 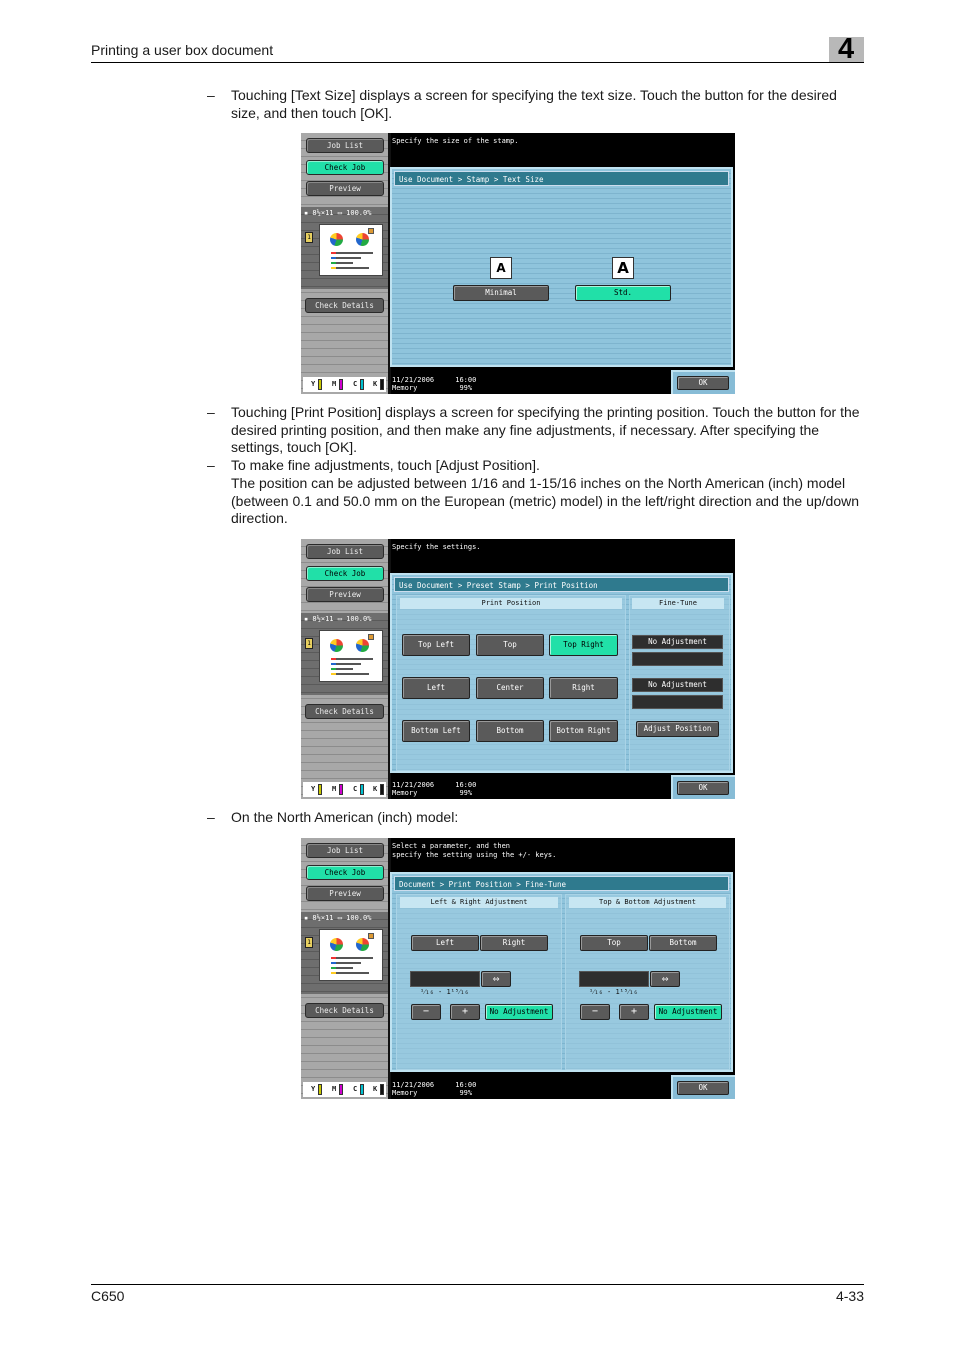 I want to click on footer-model: C650, so click(x=108, y=1296).